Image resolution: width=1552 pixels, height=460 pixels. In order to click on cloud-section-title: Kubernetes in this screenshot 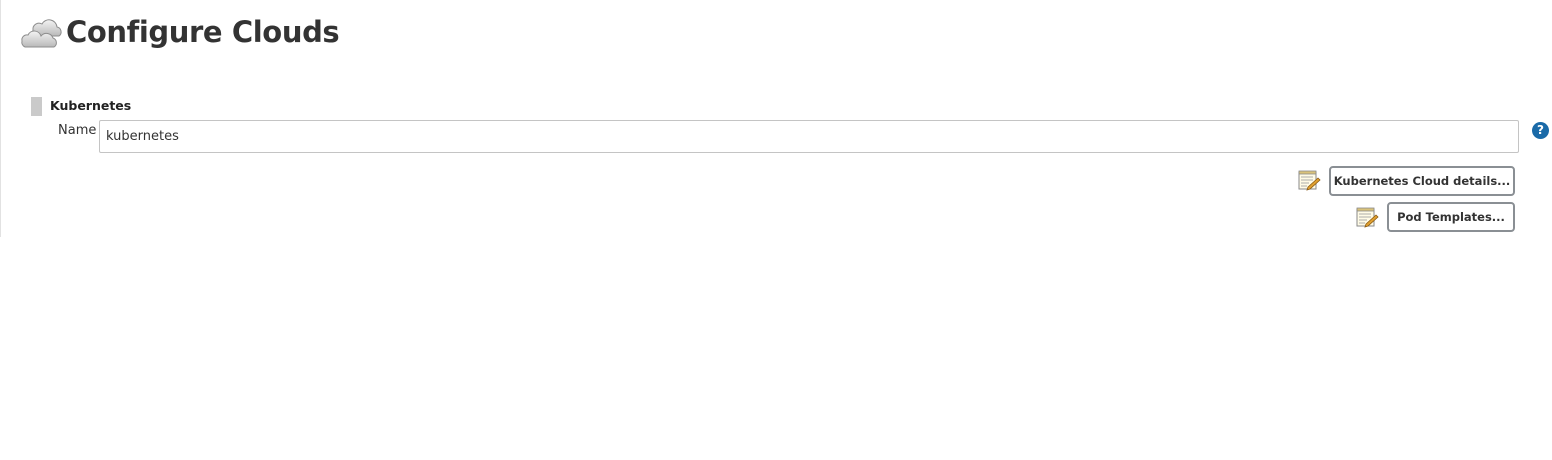, I will do `click(91, 105)`.